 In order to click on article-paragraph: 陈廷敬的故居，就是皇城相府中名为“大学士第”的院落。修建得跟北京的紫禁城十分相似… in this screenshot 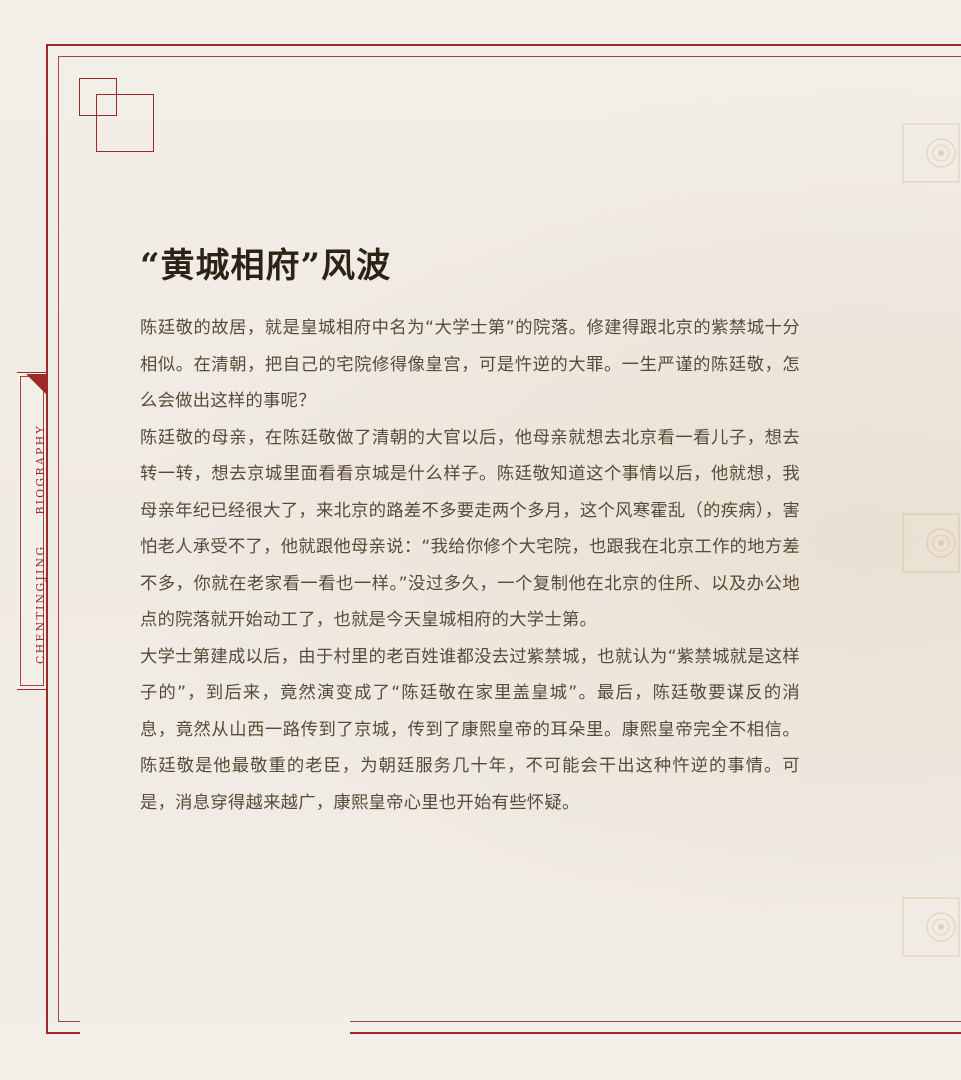, I will do `click(470, 364)`.